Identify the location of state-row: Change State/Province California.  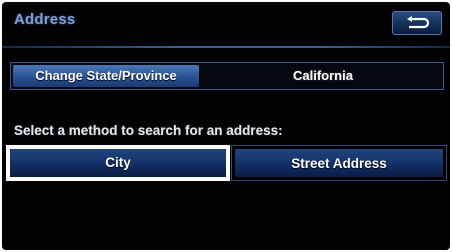
(227, 76).